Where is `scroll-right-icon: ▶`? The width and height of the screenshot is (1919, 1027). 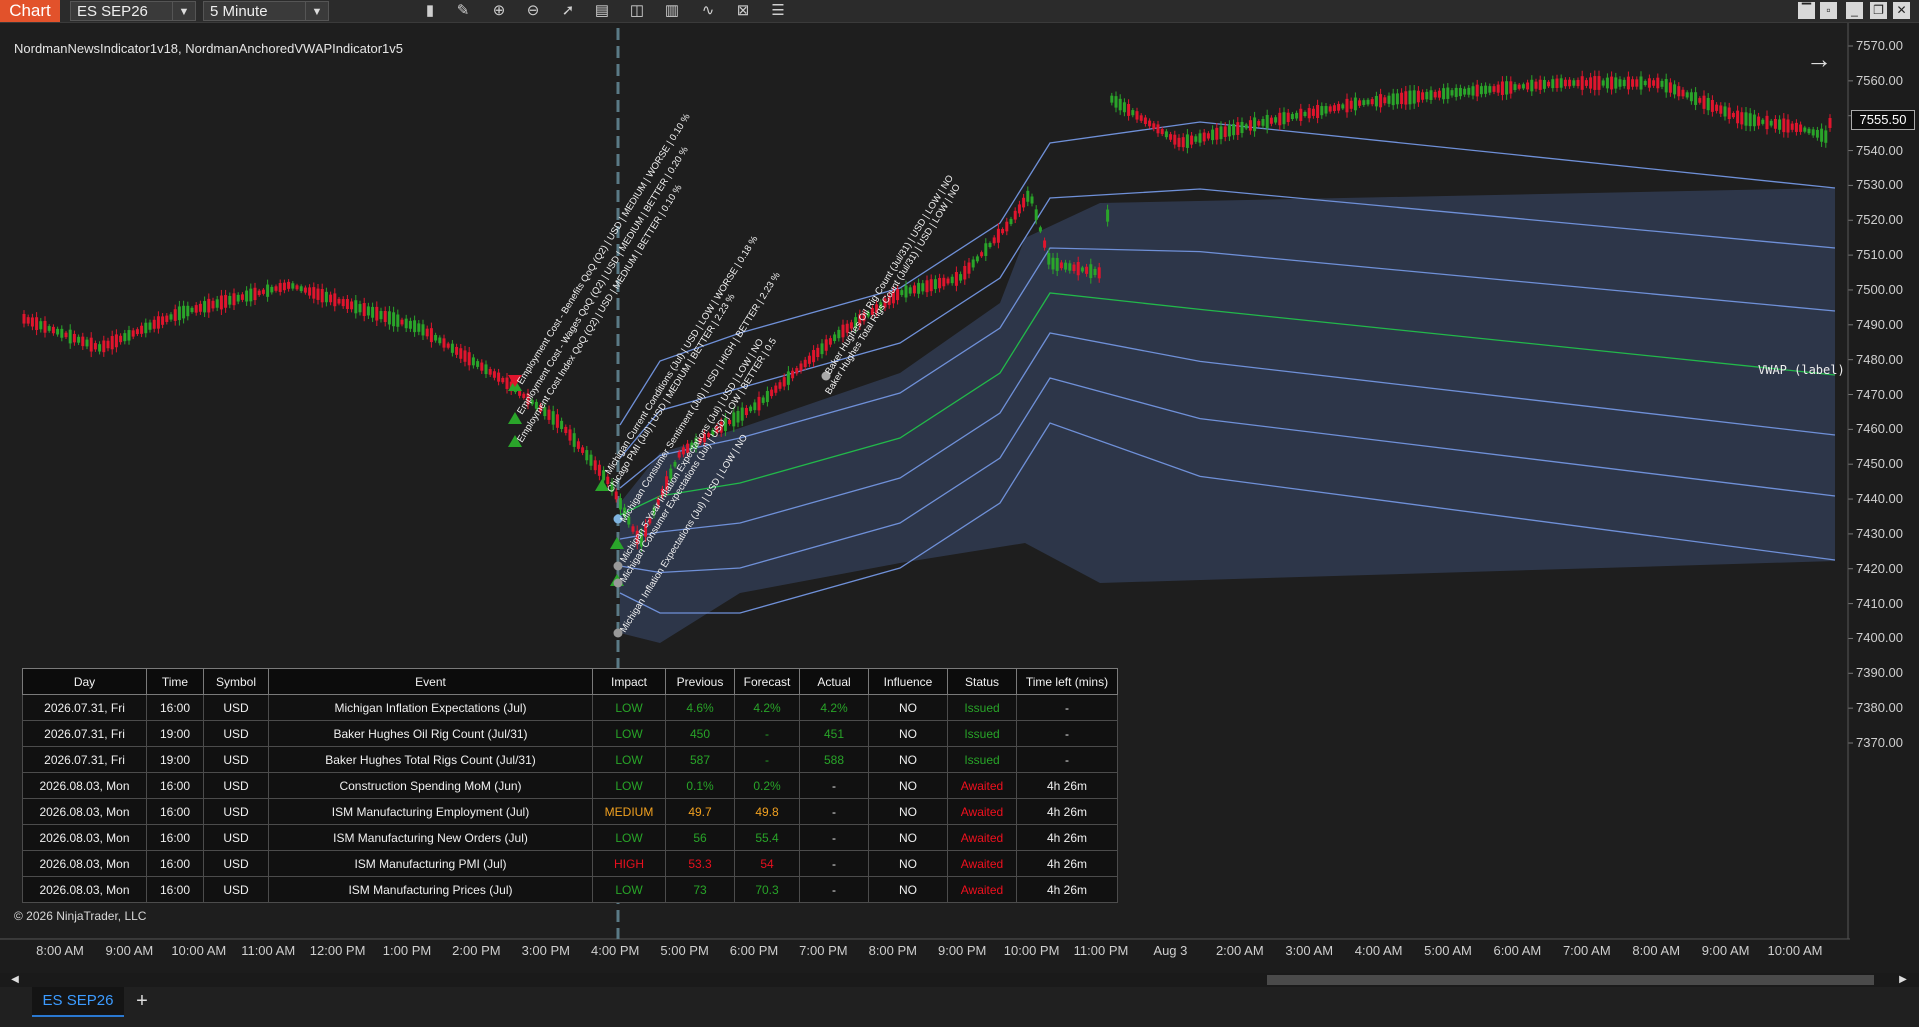 scroll-right-icon: ▶ is located at coordinates (1903, 980).